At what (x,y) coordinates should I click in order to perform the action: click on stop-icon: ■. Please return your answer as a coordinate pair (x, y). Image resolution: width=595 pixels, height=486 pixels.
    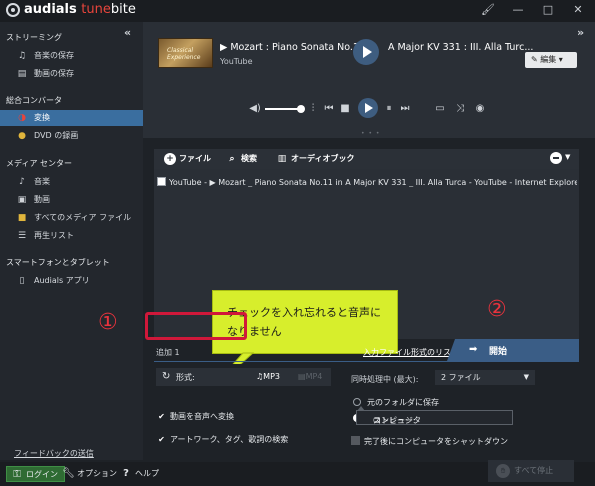
    Looking at the image, I should click on (345, 109).